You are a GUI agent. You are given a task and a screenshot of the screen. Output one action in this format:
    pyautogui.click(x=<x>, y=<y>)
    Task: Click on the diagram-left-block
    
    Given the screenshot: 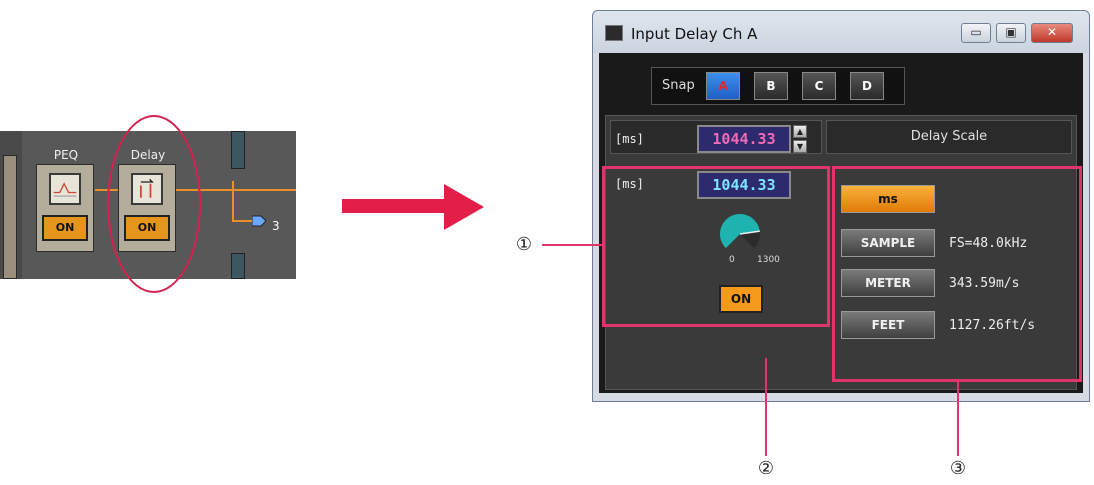 What is the action you would take?
    pyautogui.click(x=10, y=217)
    